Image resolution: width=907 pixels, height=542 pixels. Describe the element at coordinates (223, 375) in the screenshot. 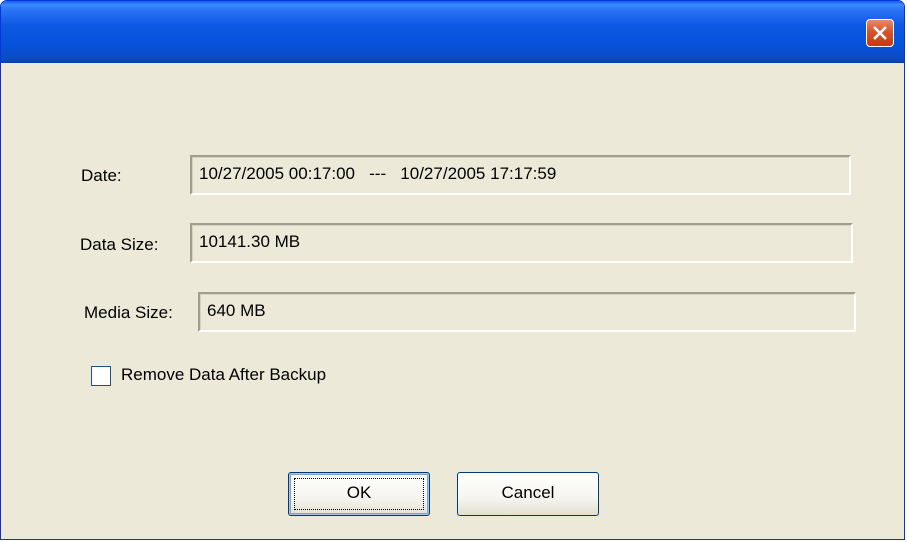

I see `remove-data-label: Remove Data After Backup` at that location.